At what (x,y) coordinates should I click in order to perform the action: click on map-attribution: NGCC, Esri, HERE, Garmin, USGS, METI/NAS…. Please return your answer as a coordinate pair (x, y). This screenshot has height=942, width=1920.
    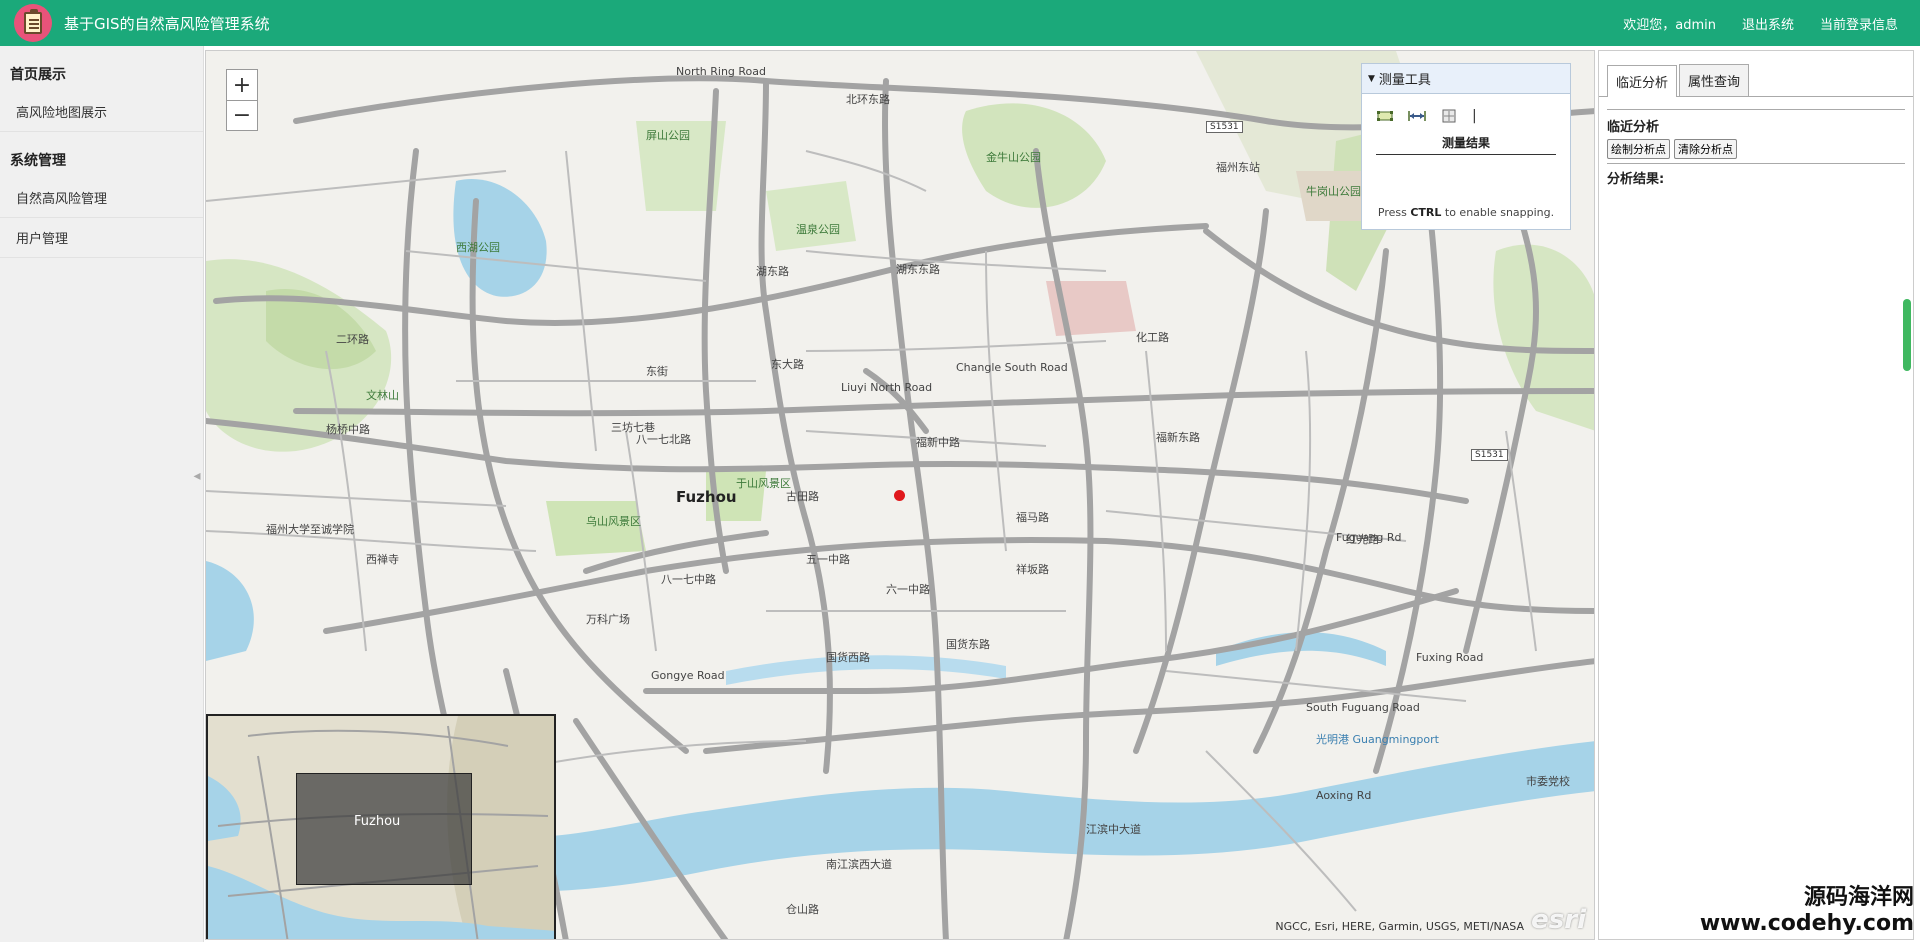
    Looking at the image, I should click on (1399, 926).